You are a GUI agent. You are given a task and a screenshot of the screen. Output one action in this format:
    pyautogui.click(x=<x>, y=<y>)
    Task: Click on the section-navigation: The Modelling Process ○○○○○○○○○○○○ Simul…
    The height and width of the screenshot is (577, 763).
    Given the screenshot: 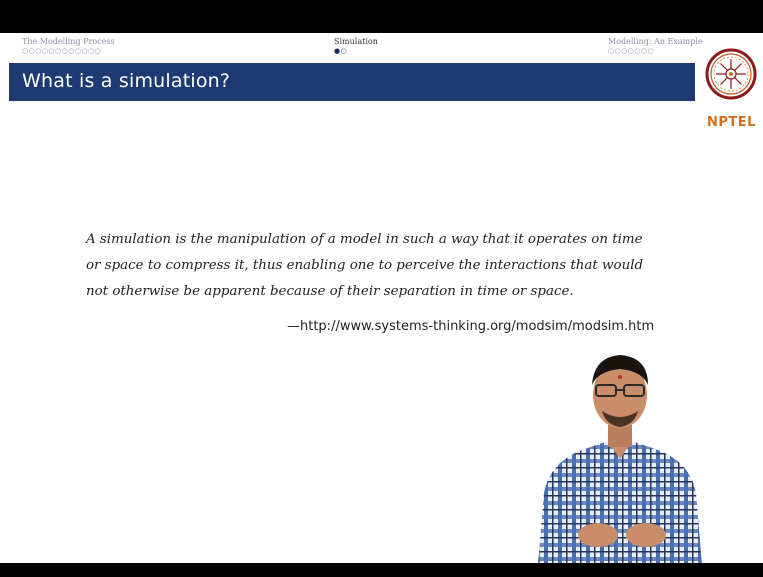 What is the action you would take?
    pyautogui.click(x=351, y=48)
    